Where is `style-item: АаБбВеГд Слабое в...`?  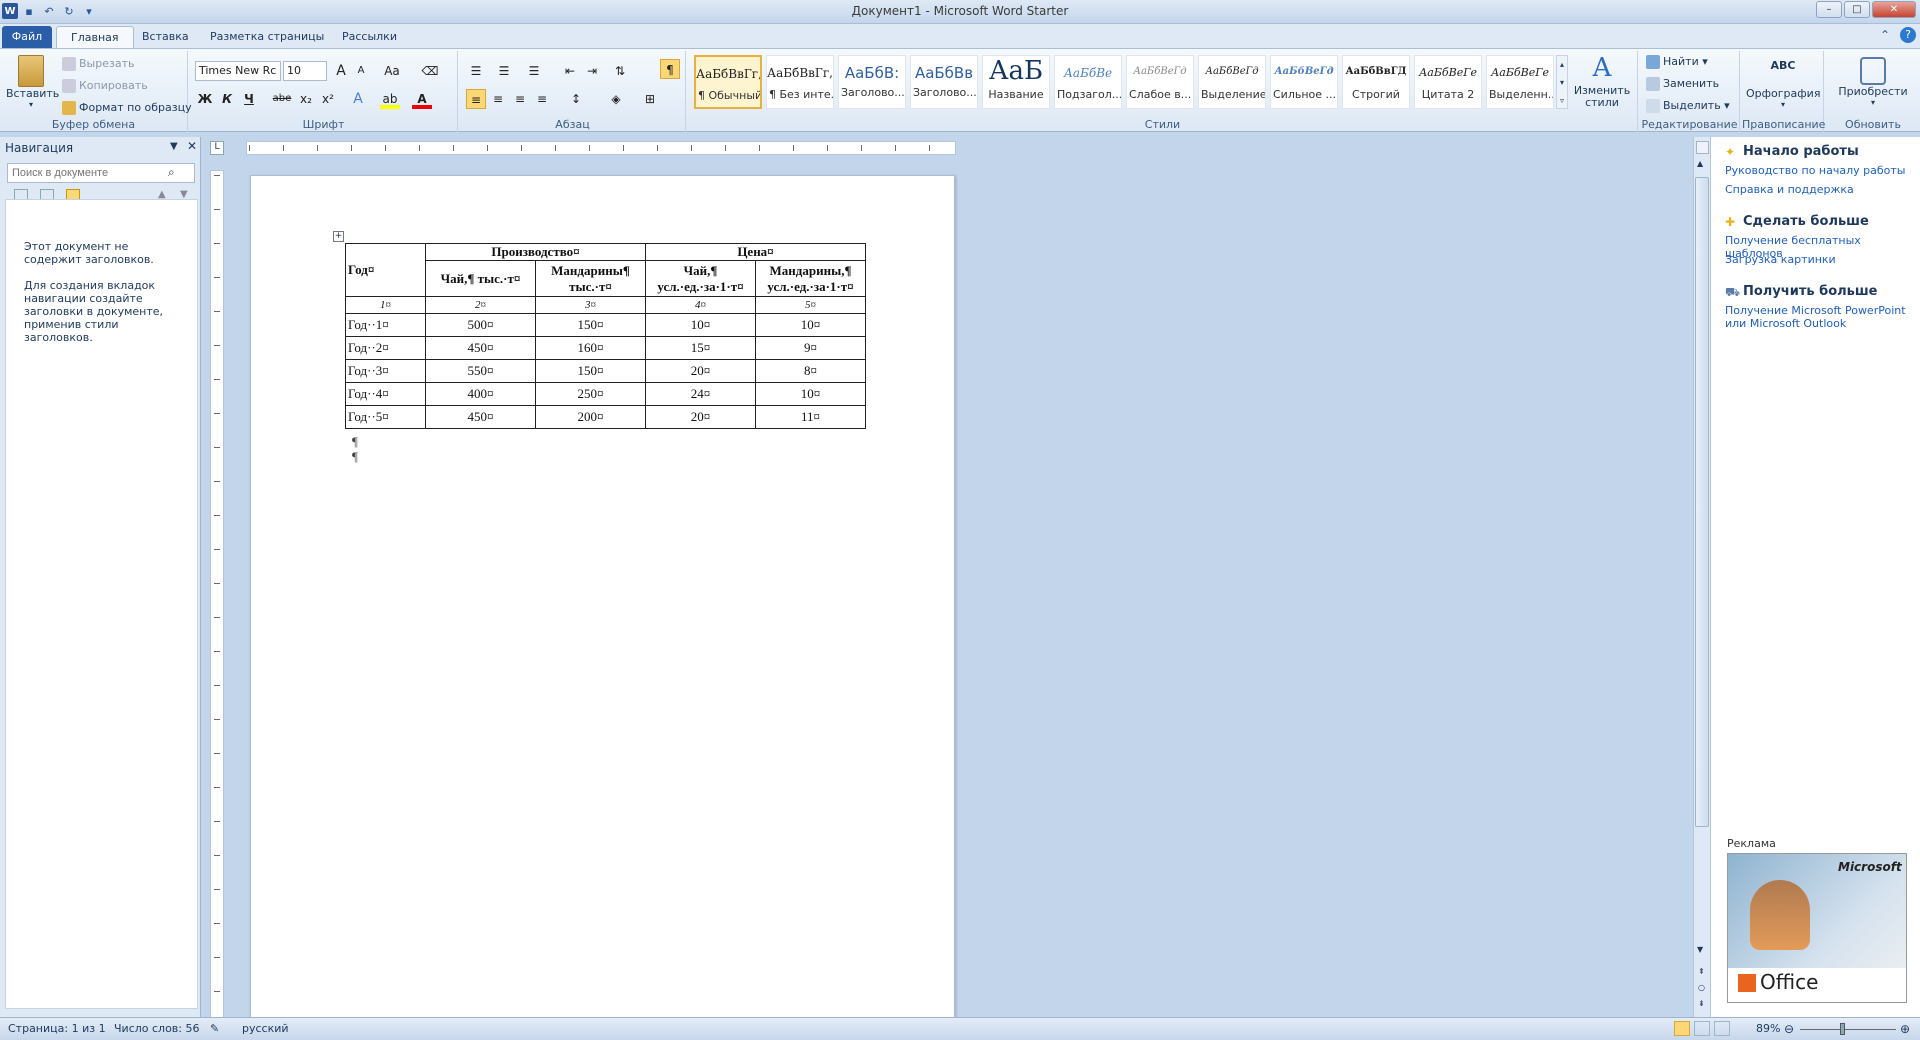 style-item: АаБбВеГд Слабое в... is located at coordinates (1160, 82).